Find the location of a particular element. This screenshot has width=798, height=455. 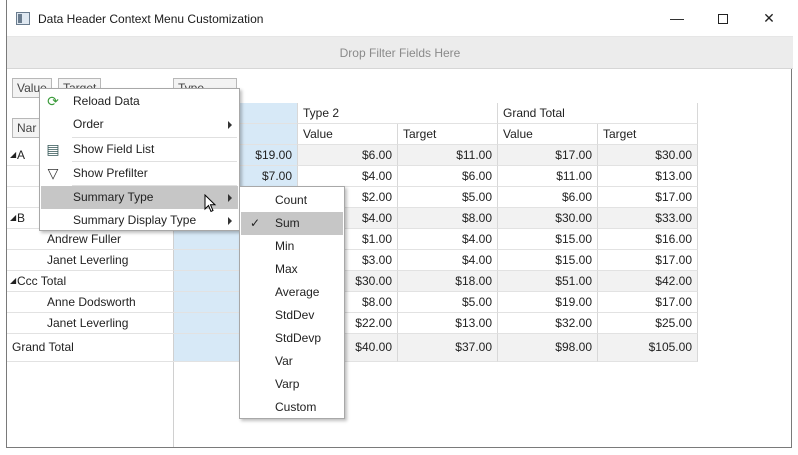

submenu-item-stddev: StdDev is located at coordinates (292, 315).